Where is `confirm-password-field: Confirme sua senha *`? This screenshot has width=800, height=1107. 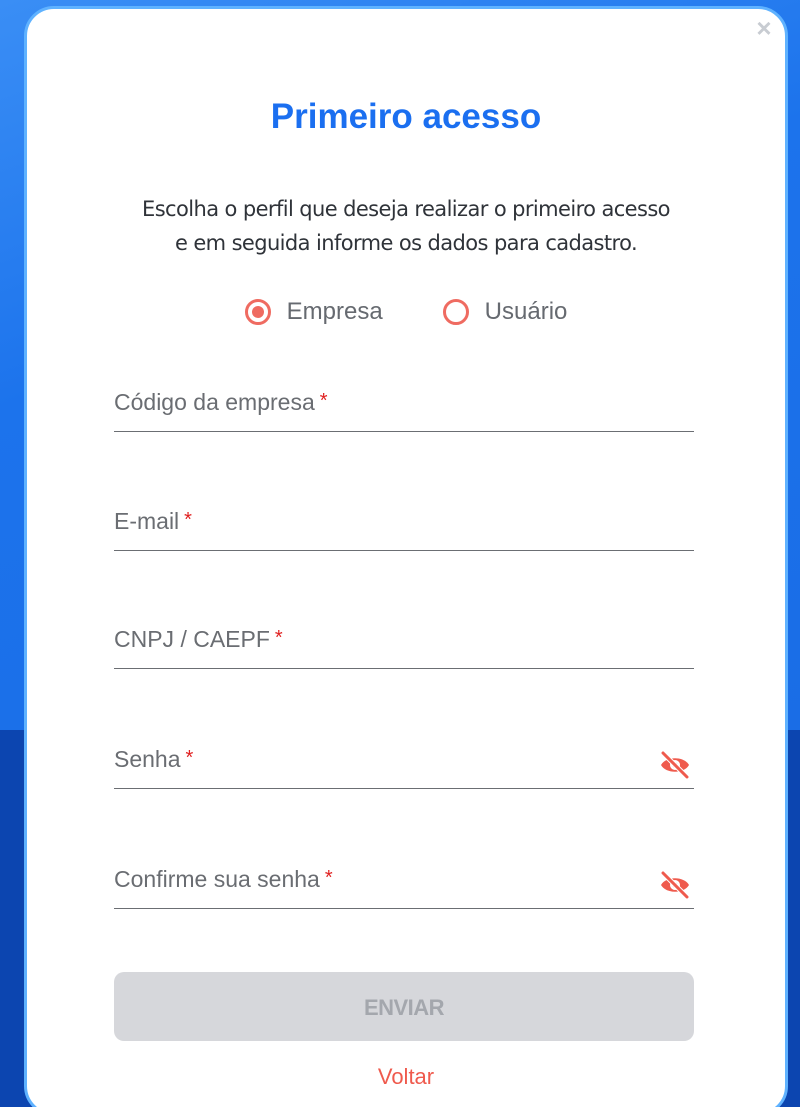
confirm-password-field: Confirme sua senha * is located at coordinates (406, 884).